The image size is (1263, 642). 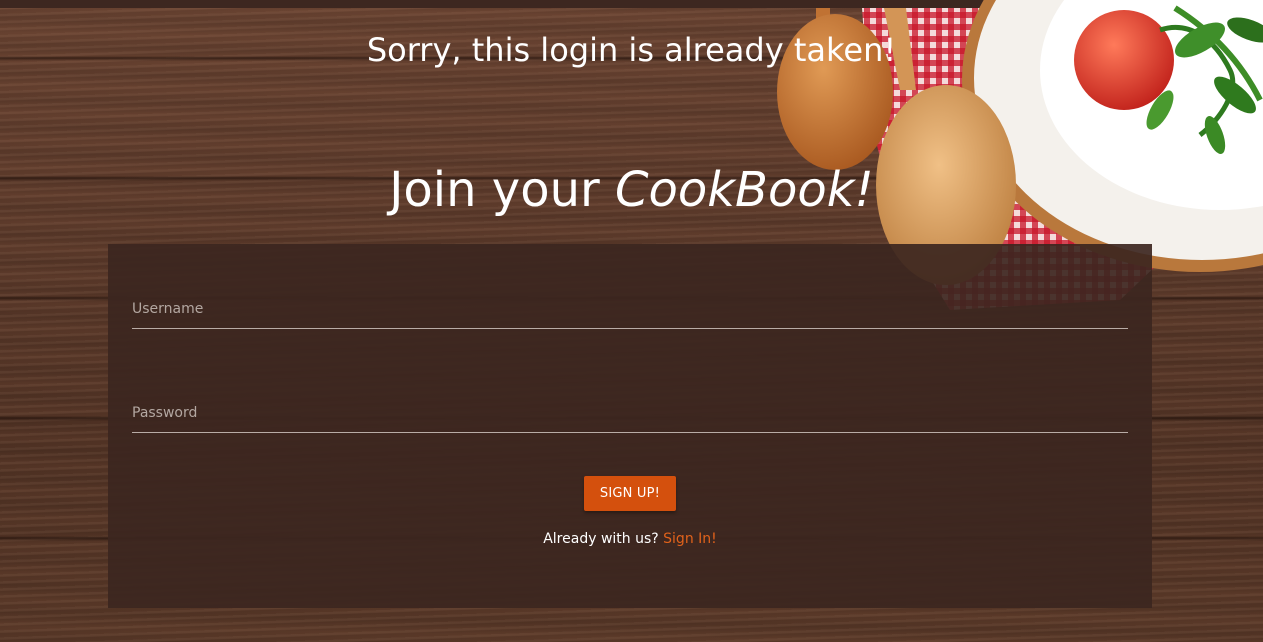 What do you see at coordinates (744, 190) in the screenshot?
I see `brand-name: CookBook!` at bounding box center [744, 190].